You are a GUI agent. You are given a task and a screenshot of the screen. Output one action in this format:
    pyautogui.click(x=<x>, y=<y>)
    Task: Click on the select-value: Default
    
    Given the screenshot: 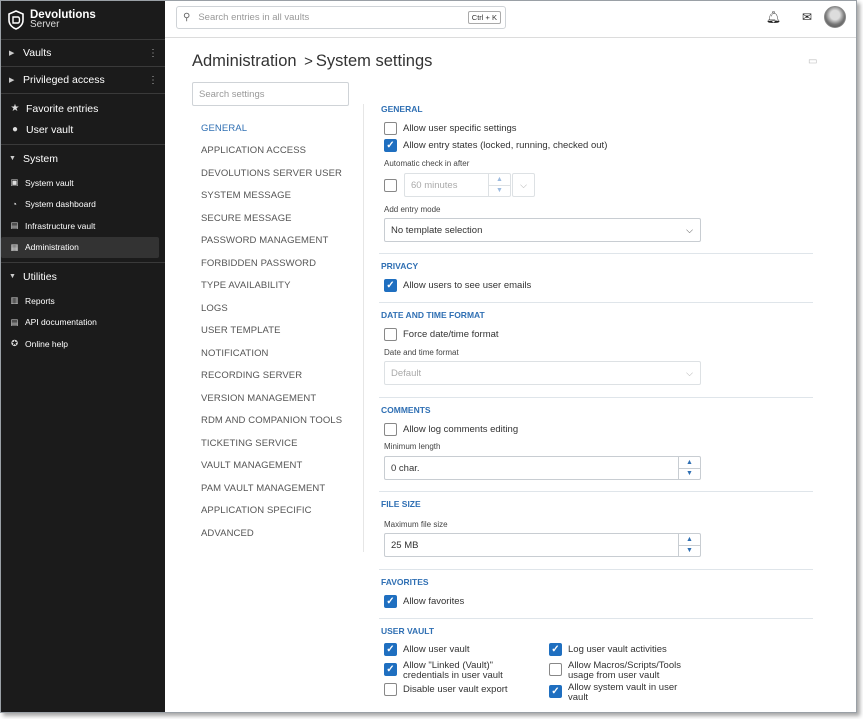 What is the action you would take?
    pyautogui.click(x=406, y=373)
    